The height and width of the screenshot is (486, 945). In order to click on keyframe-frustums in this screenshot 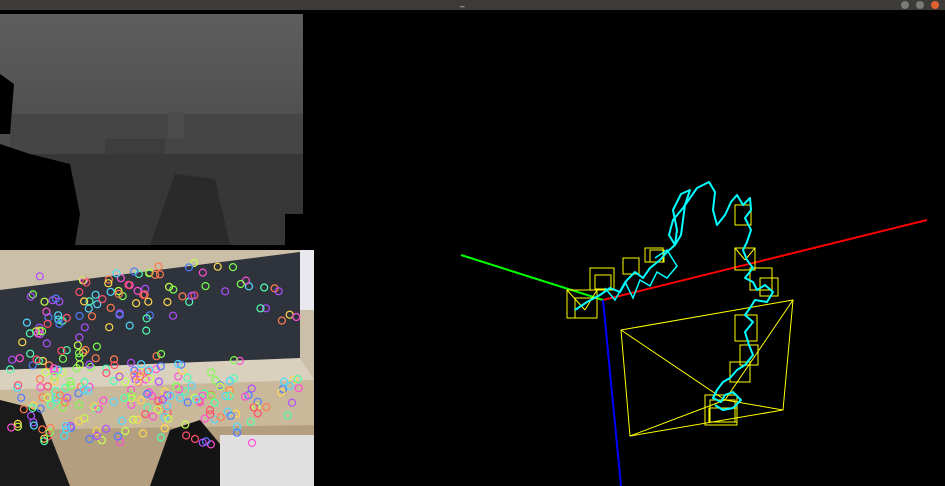, I will do `click(680, 320)`.